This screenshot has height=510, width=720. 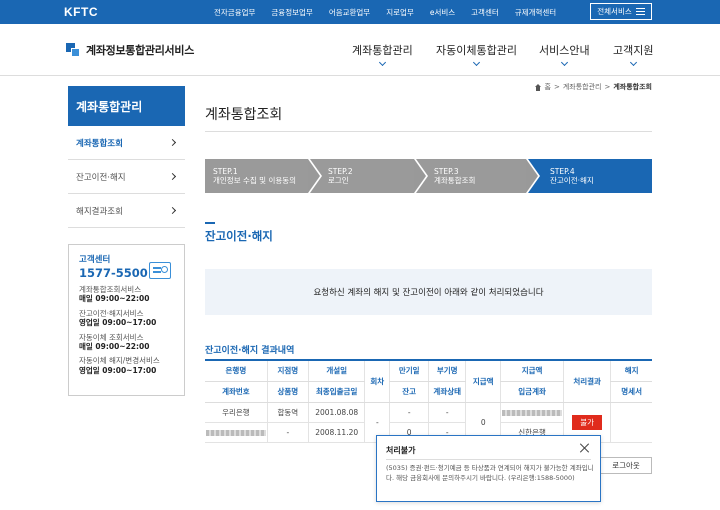 What do you see at coordinates (401, 450) in the screenshot?
I see `modal-title: 처리불가` at bounding box center [401, 450].